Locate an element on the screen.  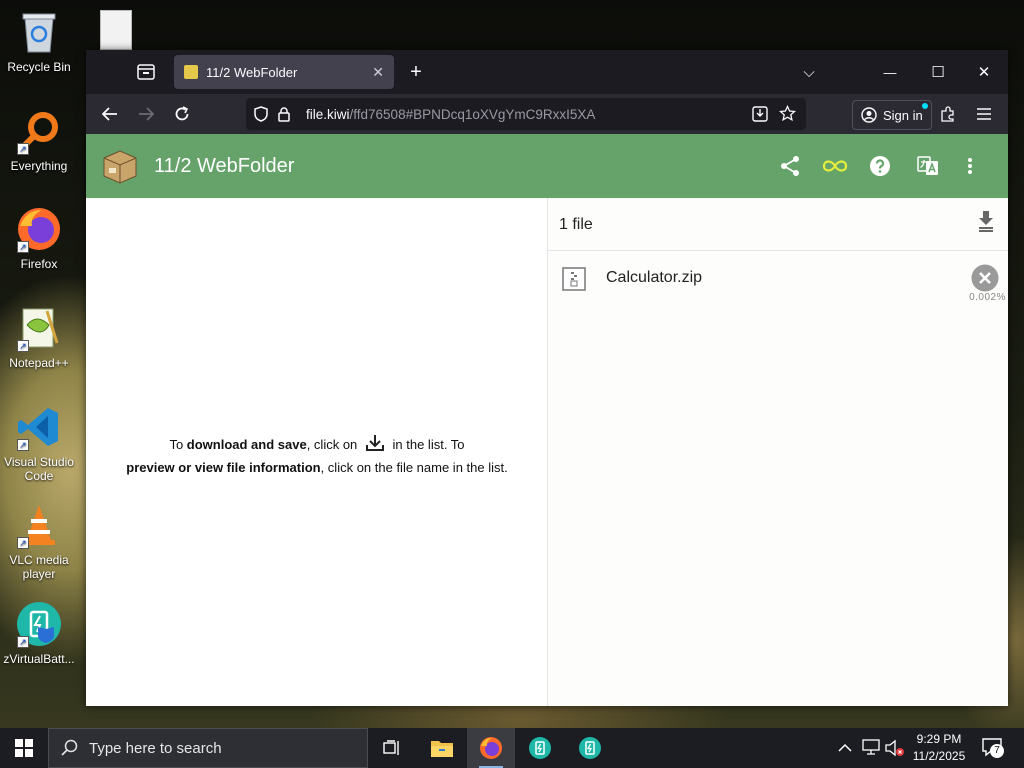
tab-webfolder: 11/2 WebFolder ✕ is located at coordinates (284, 72).